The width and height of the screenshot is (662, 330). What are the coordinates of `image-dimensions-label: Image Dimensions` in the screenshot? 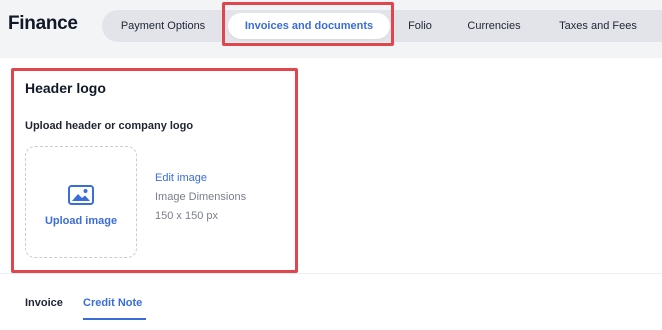 It's located at (201, 197).